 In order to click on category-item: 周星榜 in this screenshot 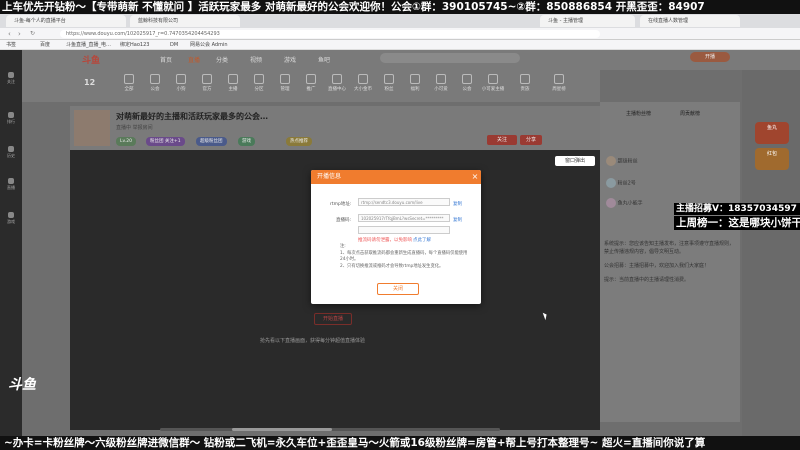, I will do `click(559, 83)`.